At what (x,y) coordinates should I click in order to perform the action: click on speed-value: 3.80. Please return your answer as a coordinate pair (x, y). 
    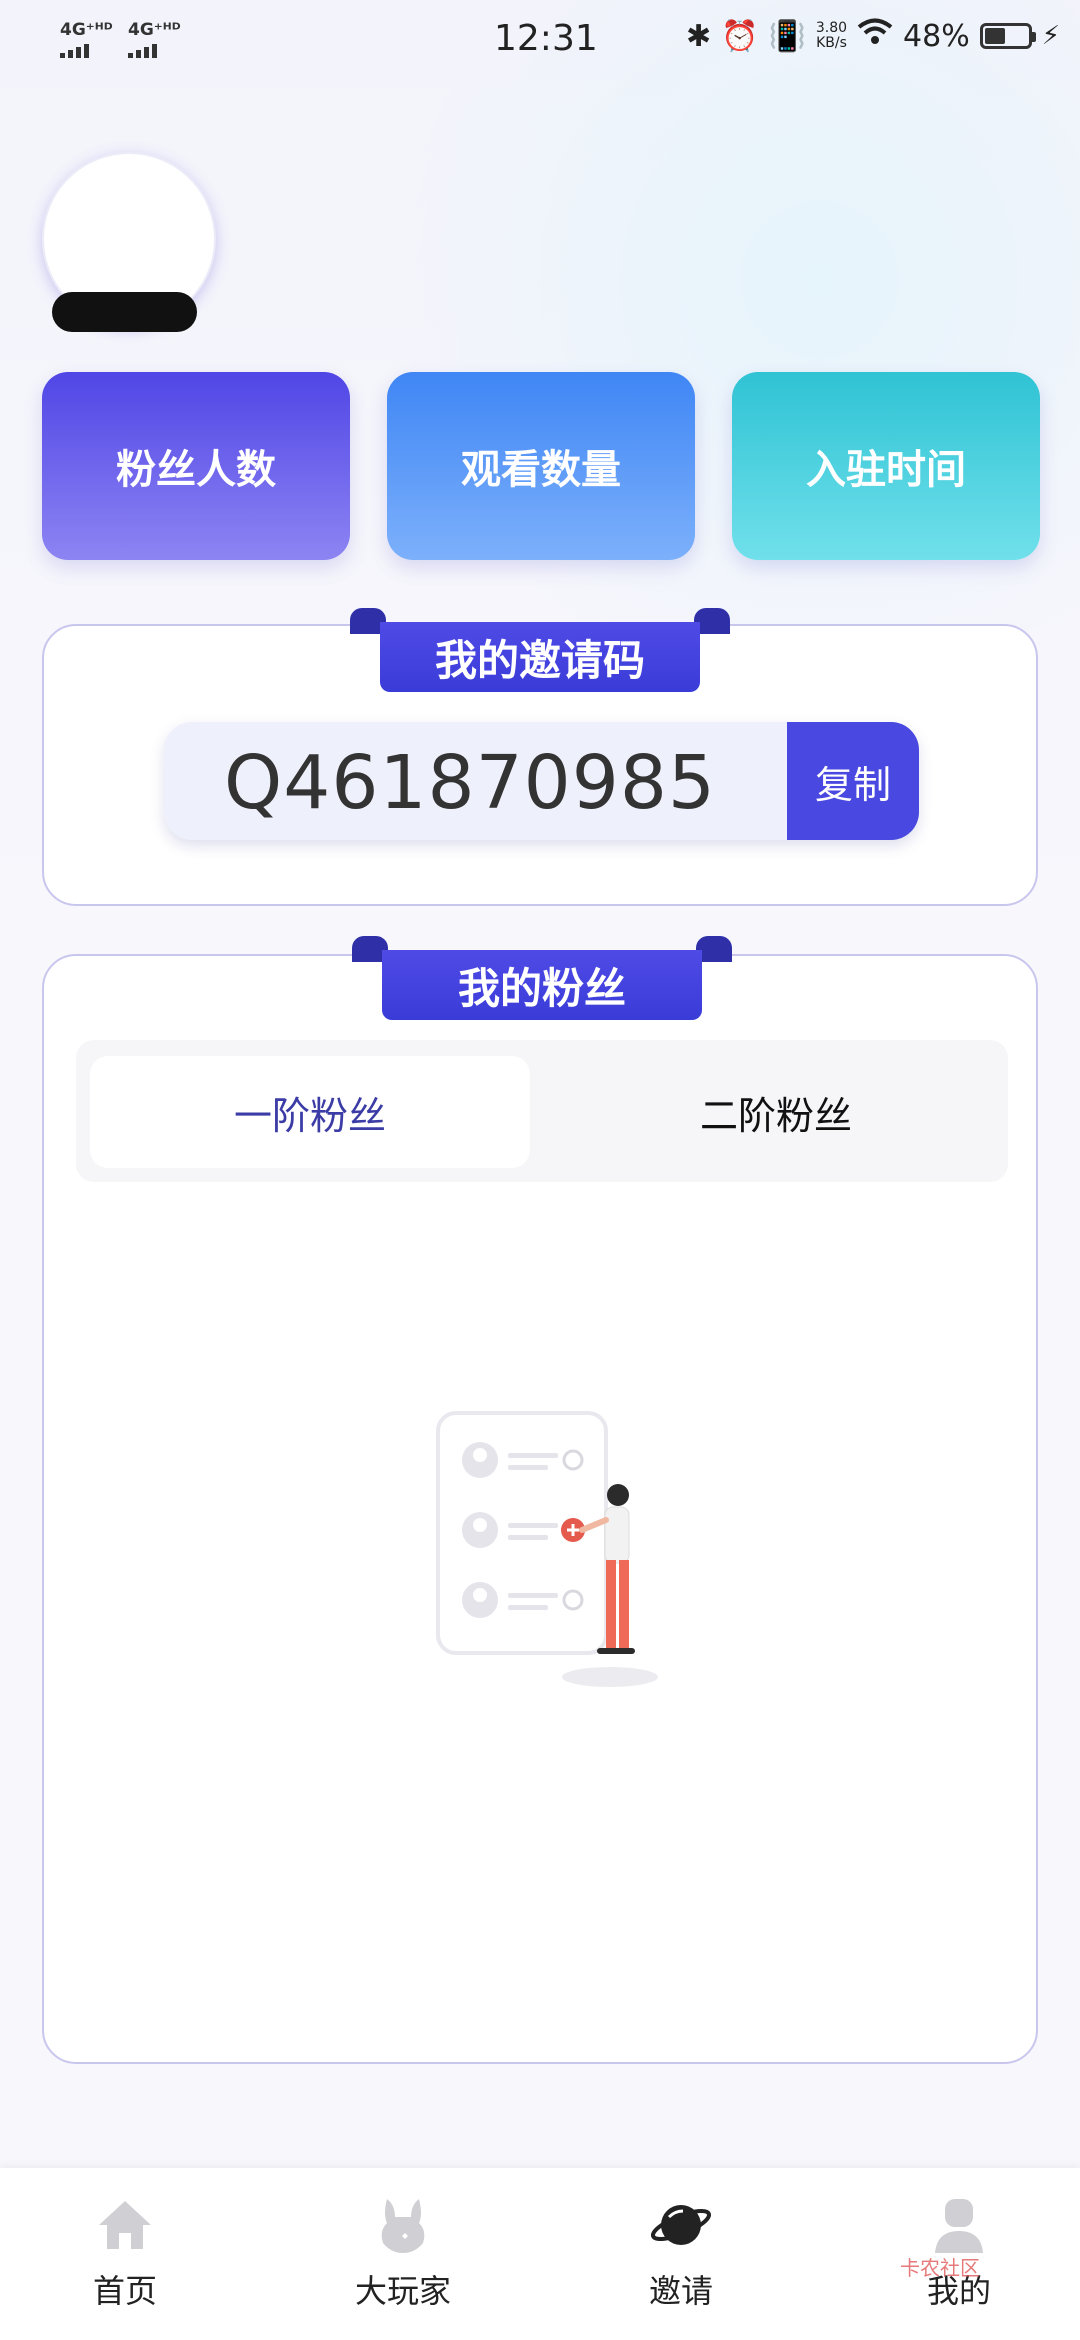
    Looking at the image, I should click on (831, 28).